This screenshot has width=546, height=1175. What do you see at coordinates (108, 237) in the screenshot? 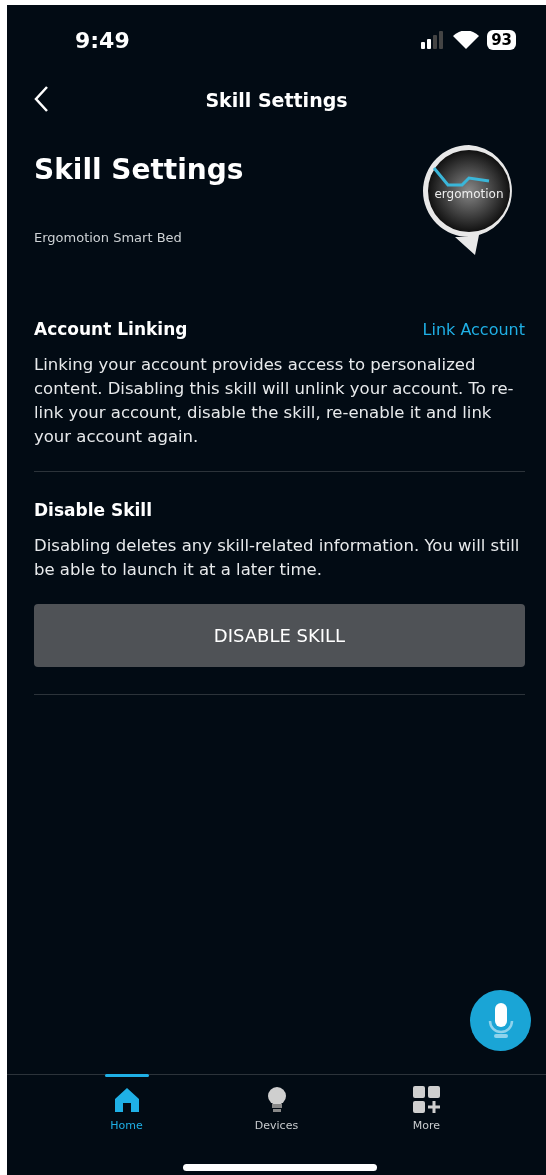
I see `skill-name: Ergomotion Smart Bed` at bounding box center [108, 237].